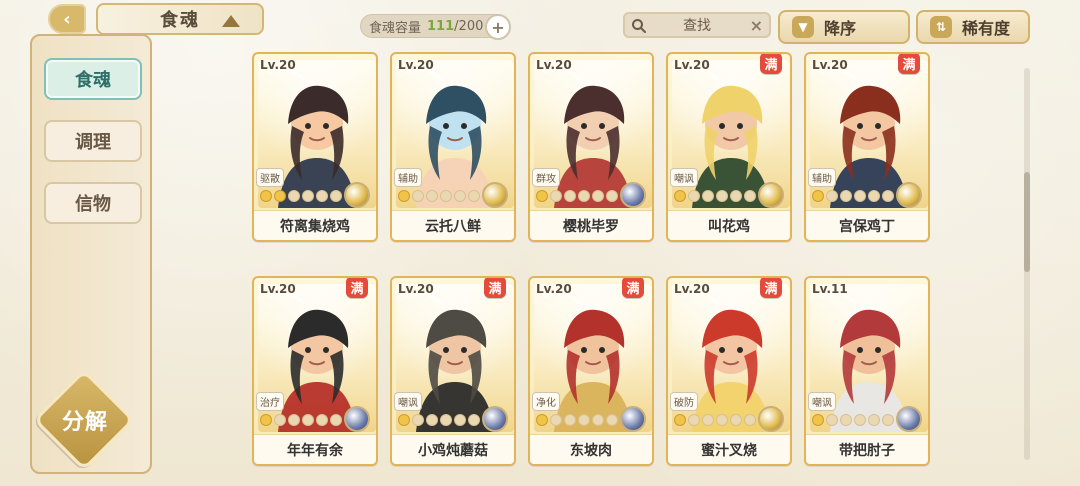 This screenshot has height=486, width=1080. I want to click on sidebar-tab-xinwu: 信物, so click(93, 203).